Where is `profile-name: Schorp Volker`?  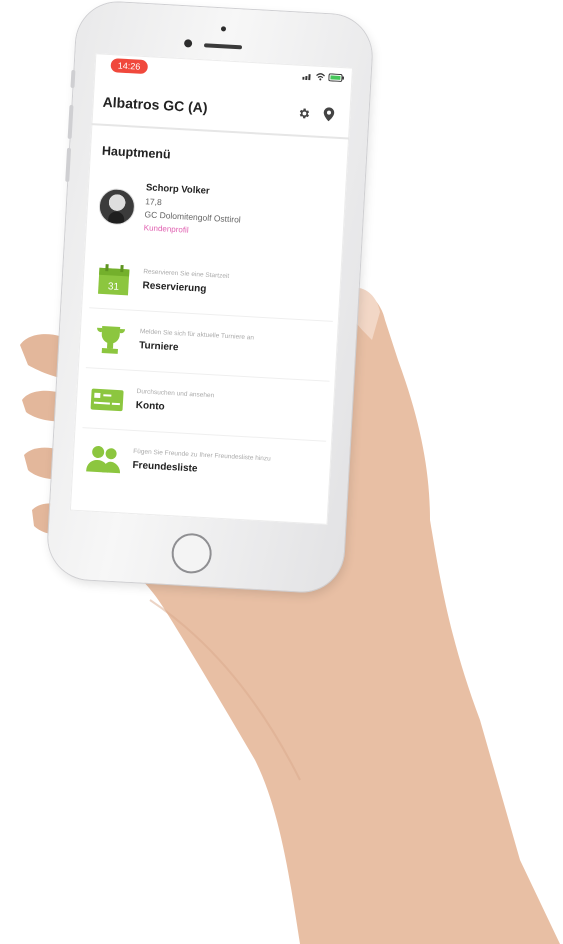 profile-name: Schorp Volker is located at coordinates (177, 189).